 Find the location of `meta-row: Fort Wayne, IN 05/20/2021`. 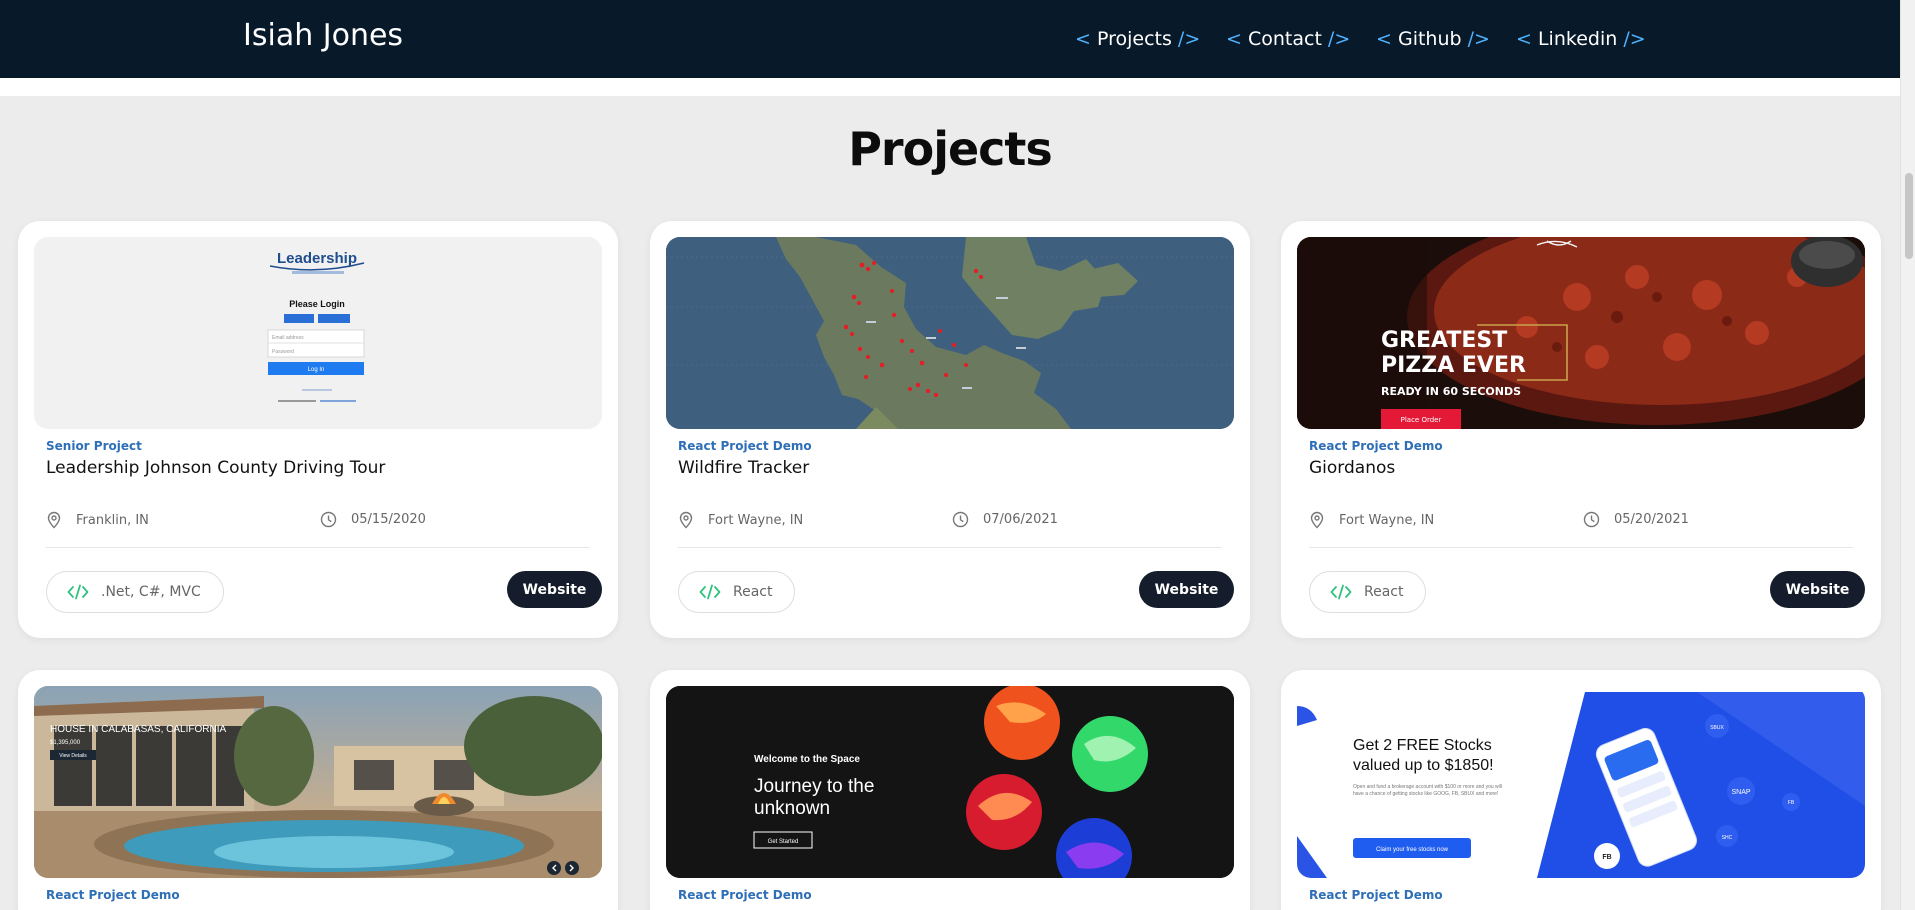

meta-row: Fort Wayne, IN 05/20/2021 is located at coordinates (1581, 522).